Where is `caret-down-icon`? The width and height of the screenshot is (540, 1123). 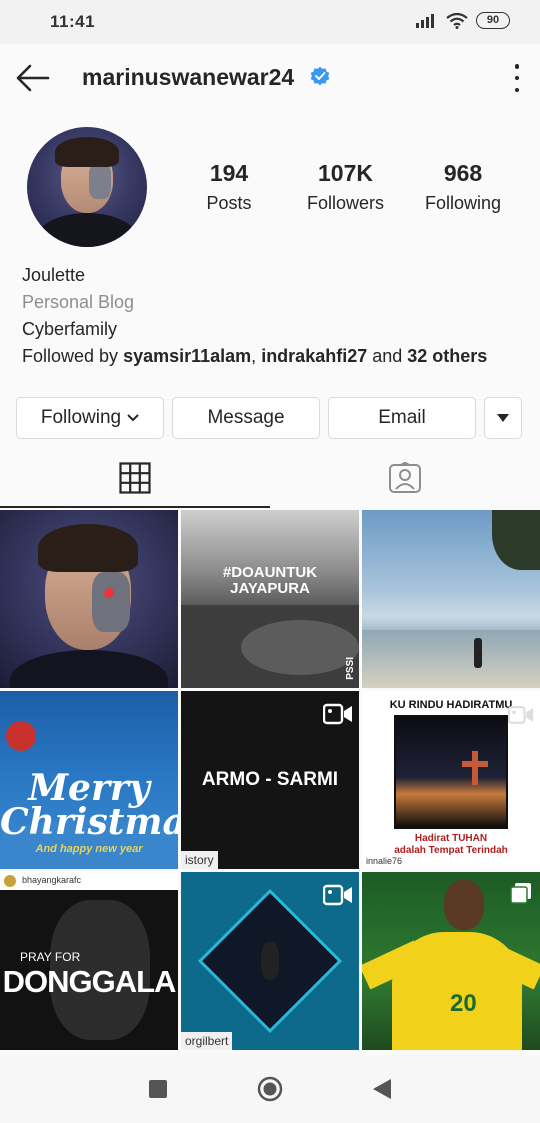 caret-down-icon is located at coordinates (503, 418).